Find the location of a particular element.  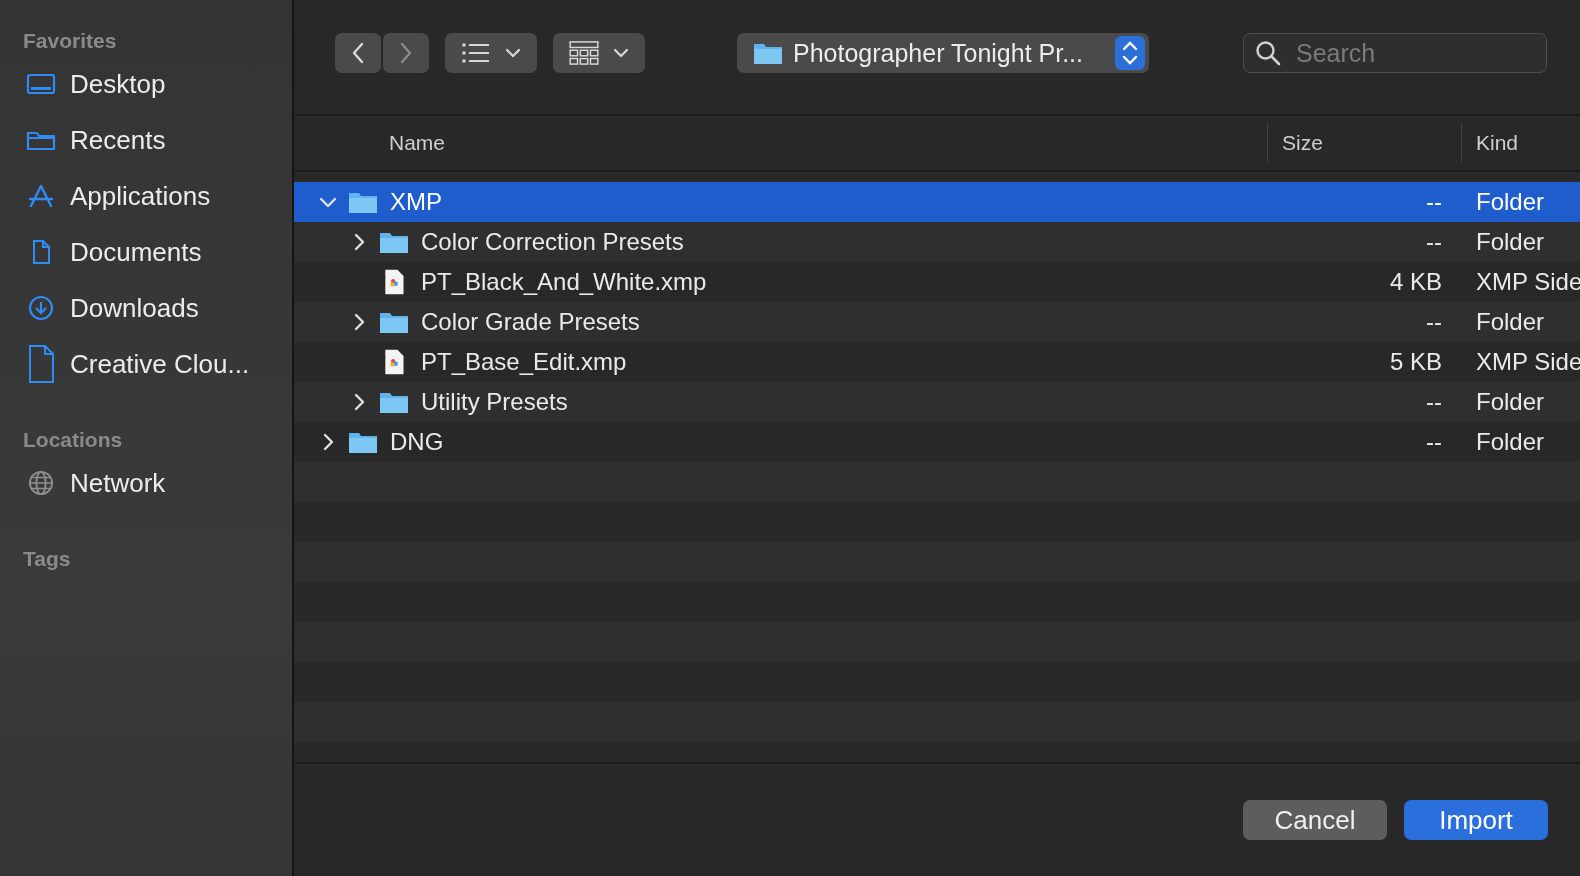

folder-icon is located at coordinates (768, 53).